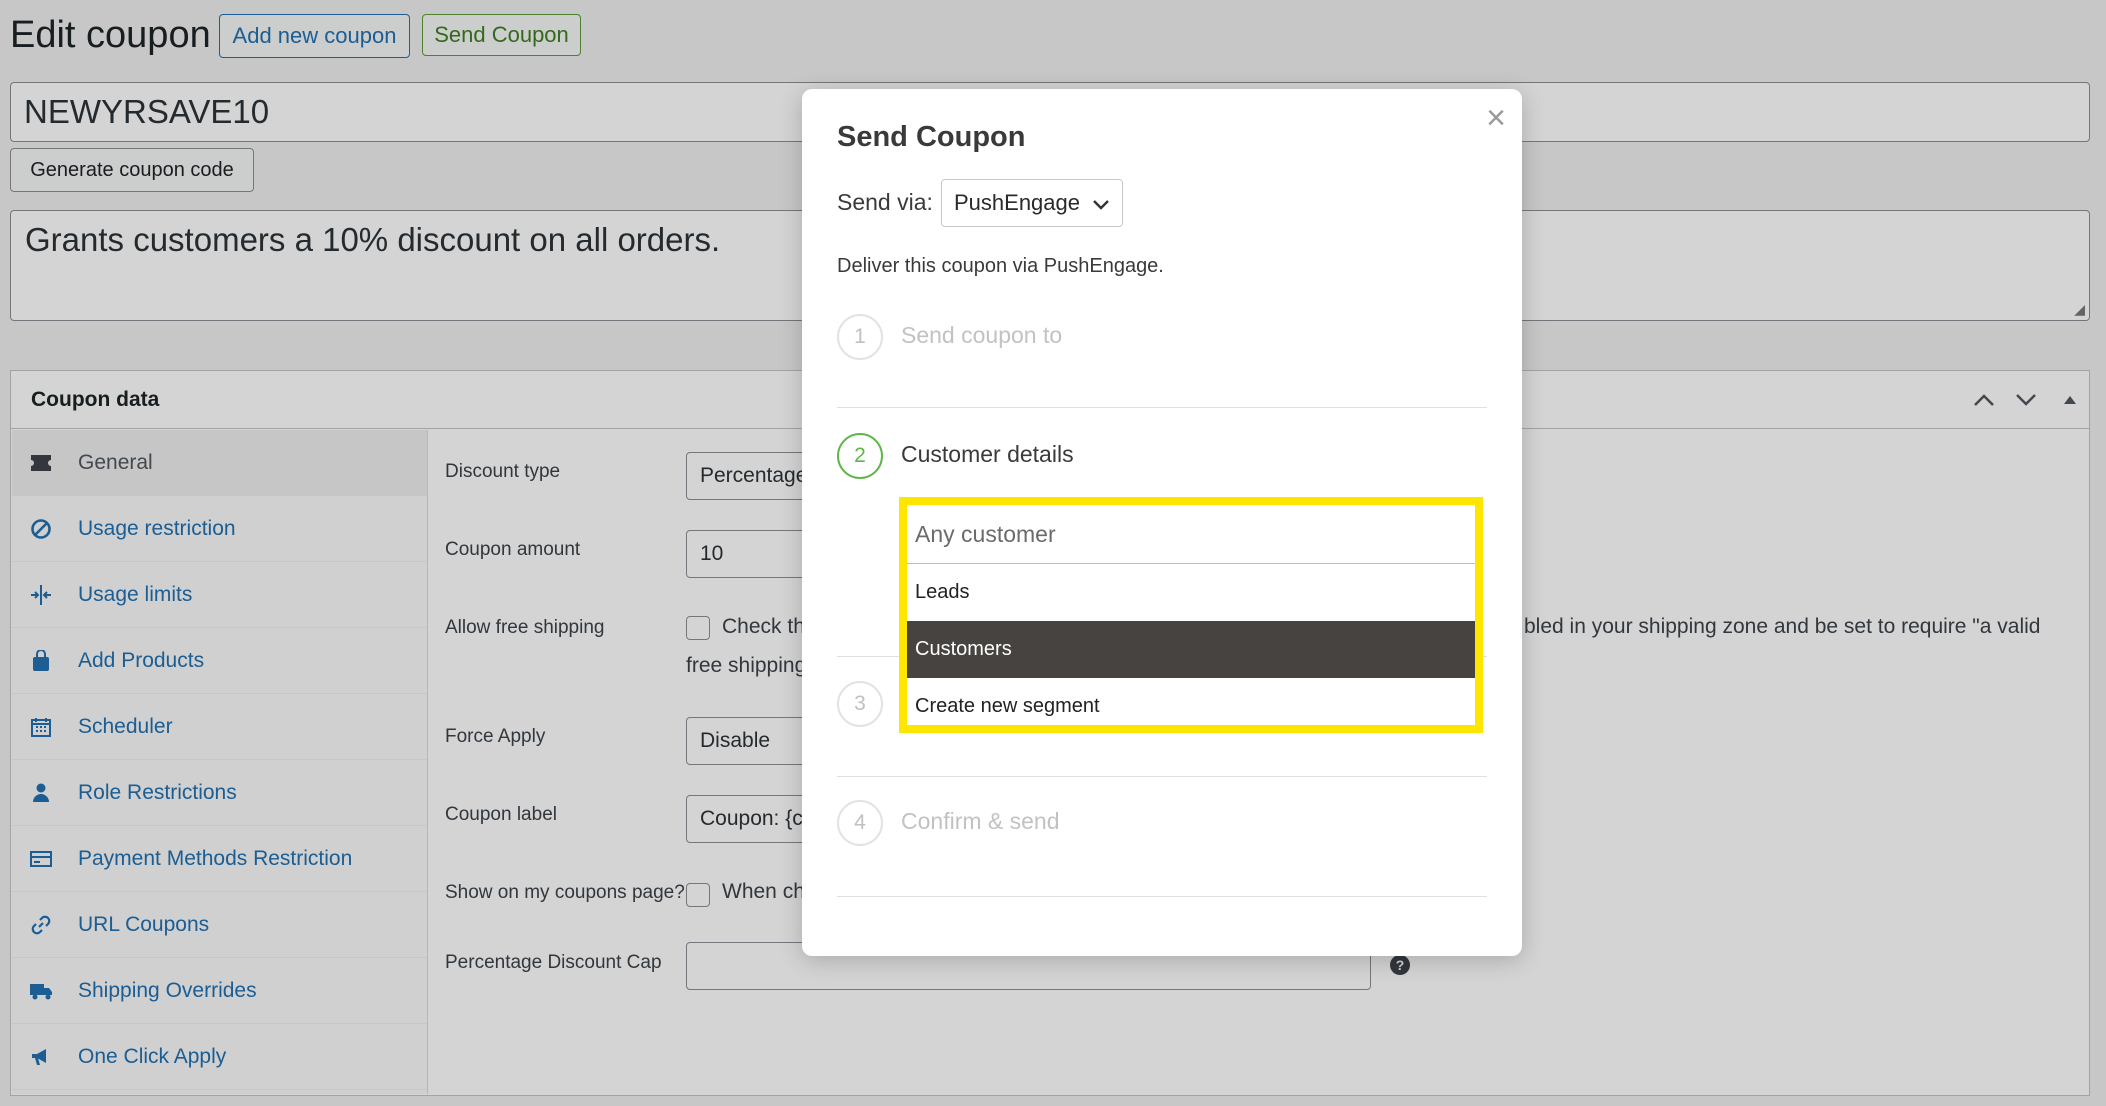 The width and height of the screenshot is (2106, 1106). I want to click on step-2-label: Customer details, so click(987, 454).